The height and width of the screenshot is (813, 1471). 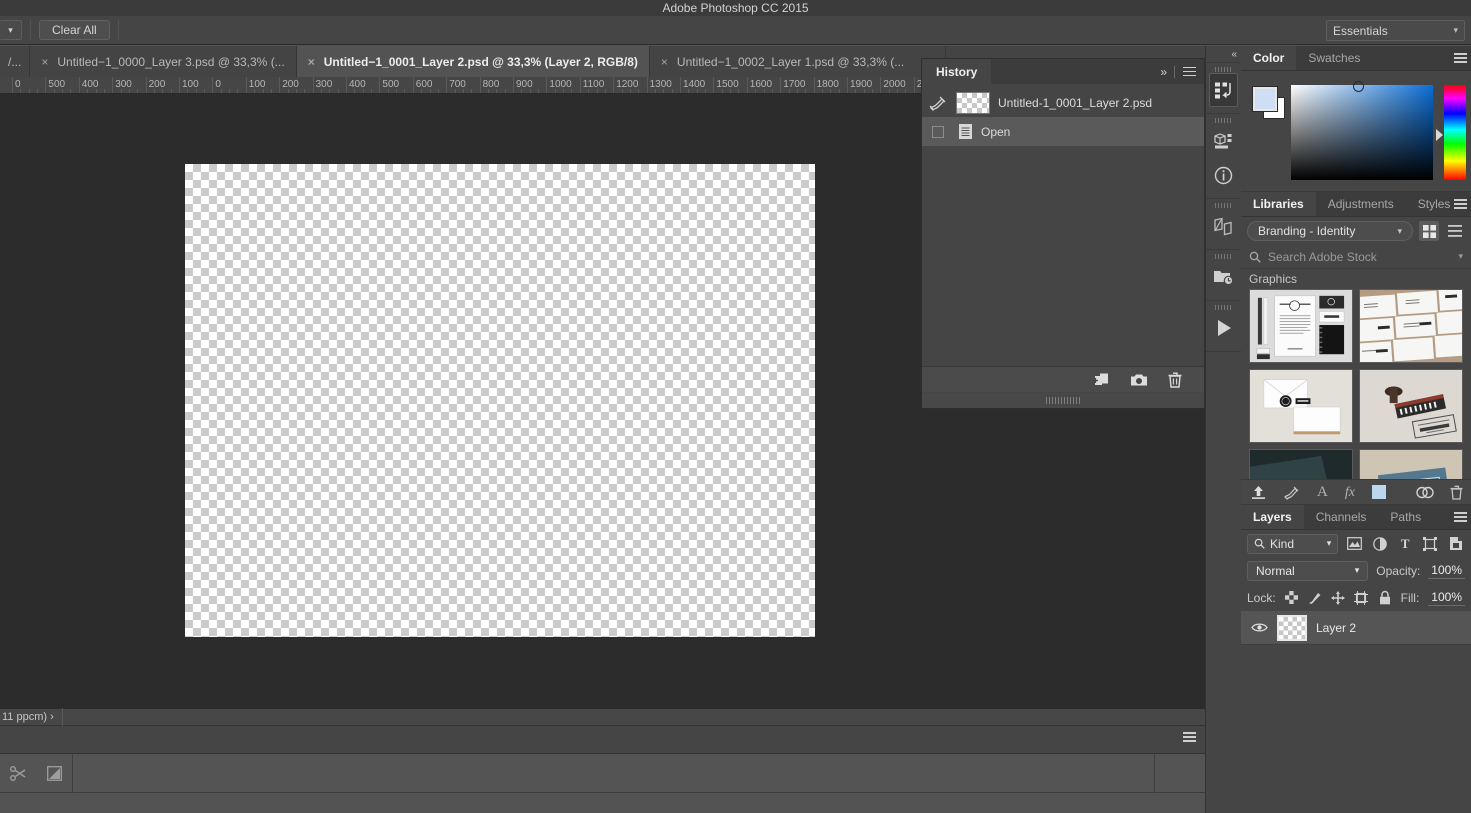 I want to click on lock-position-icon, so click(x=1338, y=597).